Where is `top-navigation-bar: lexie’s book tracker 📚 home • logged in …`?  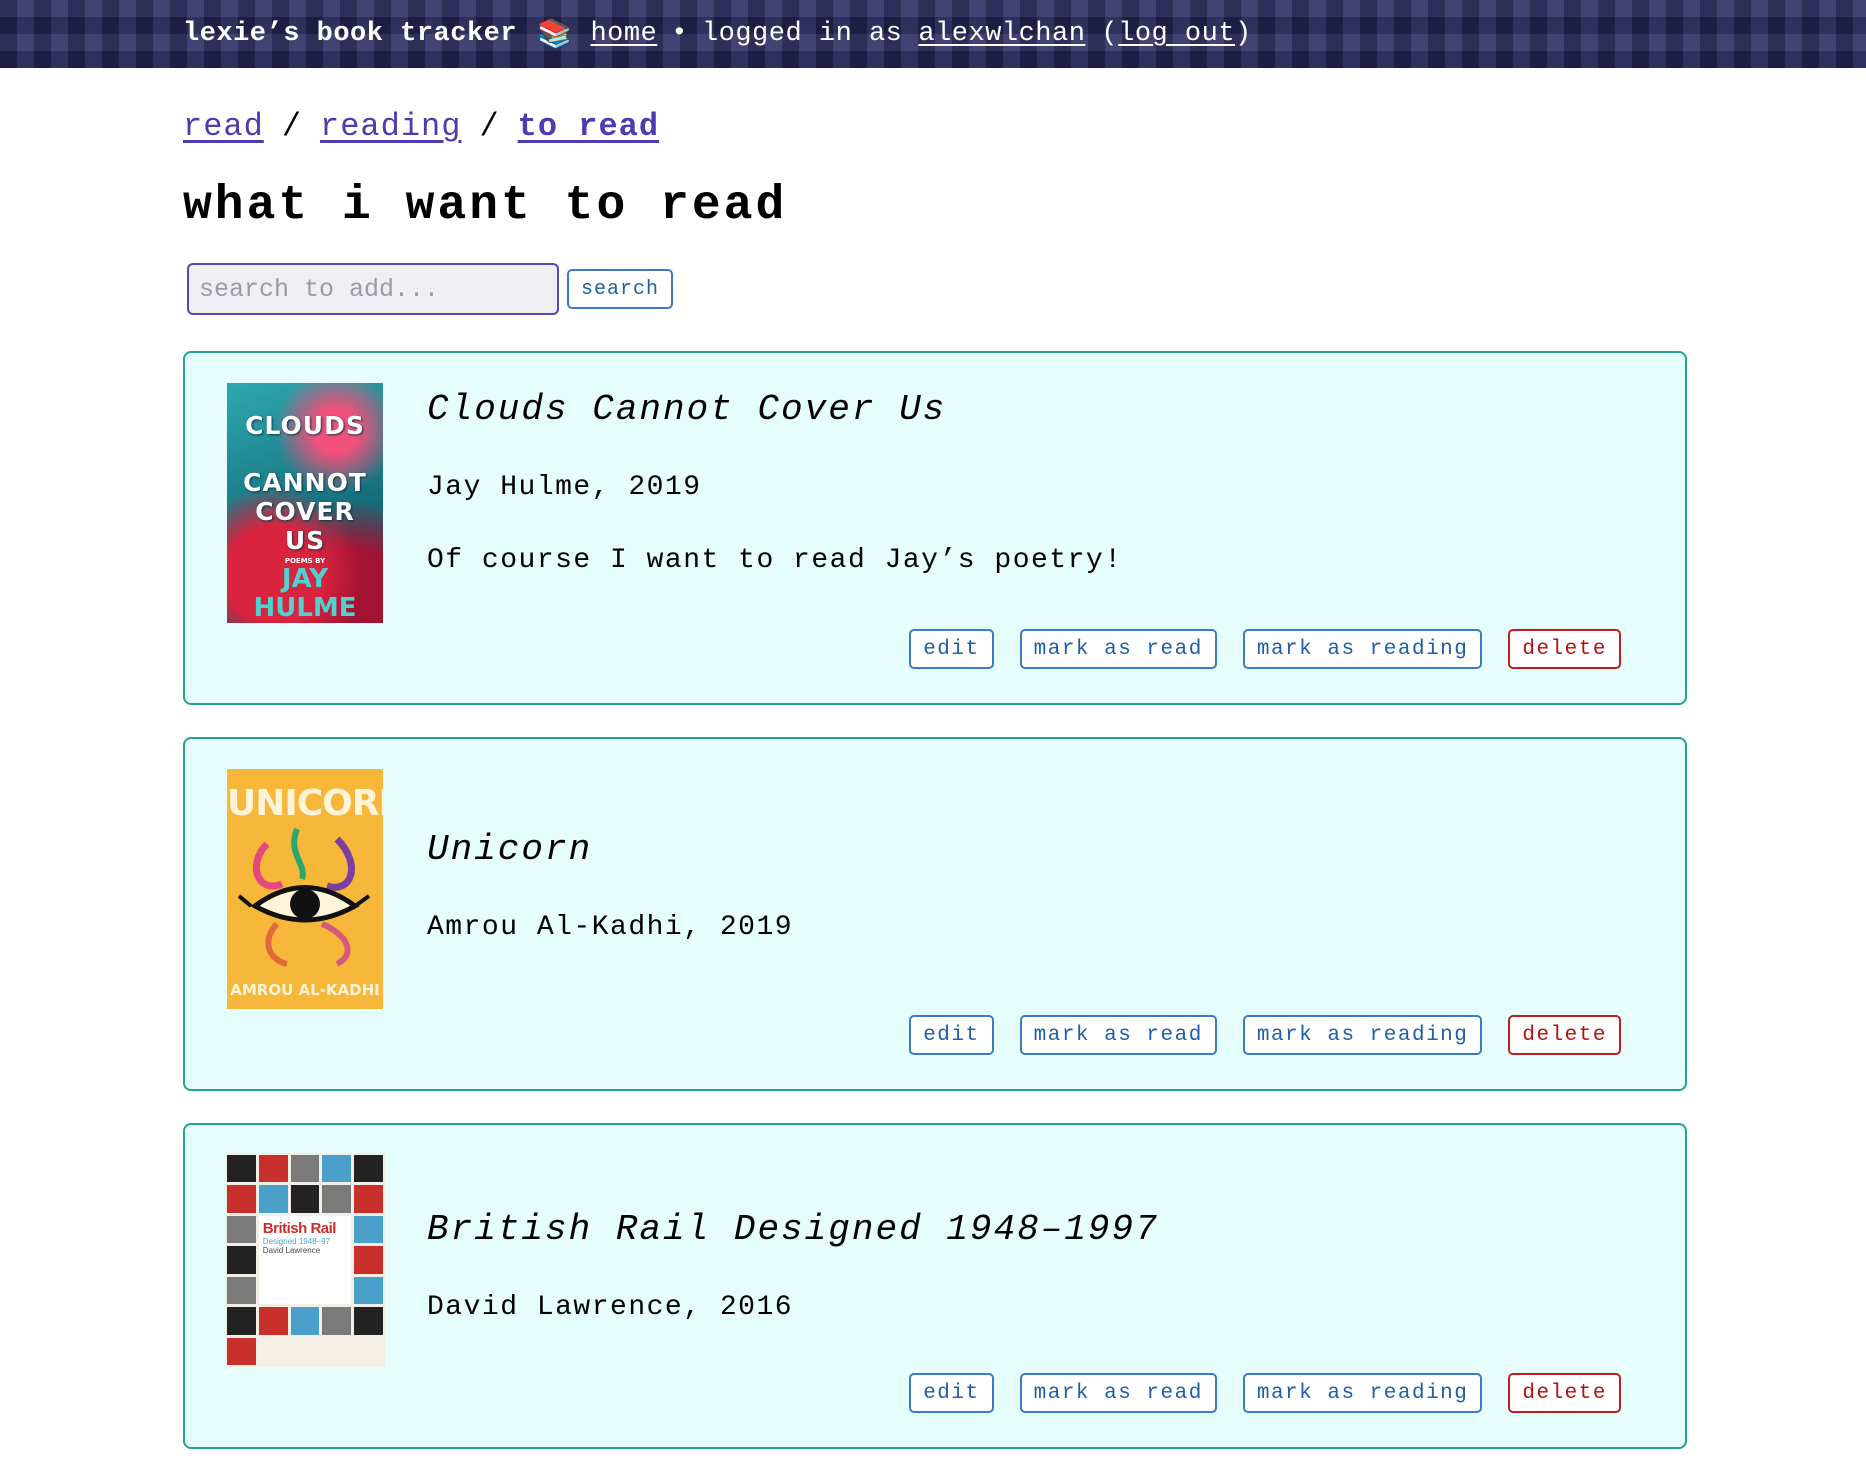
top-navigation-bar: lexie’s book tracker 📚 home • logged in … is located at coordinates (933, 34).